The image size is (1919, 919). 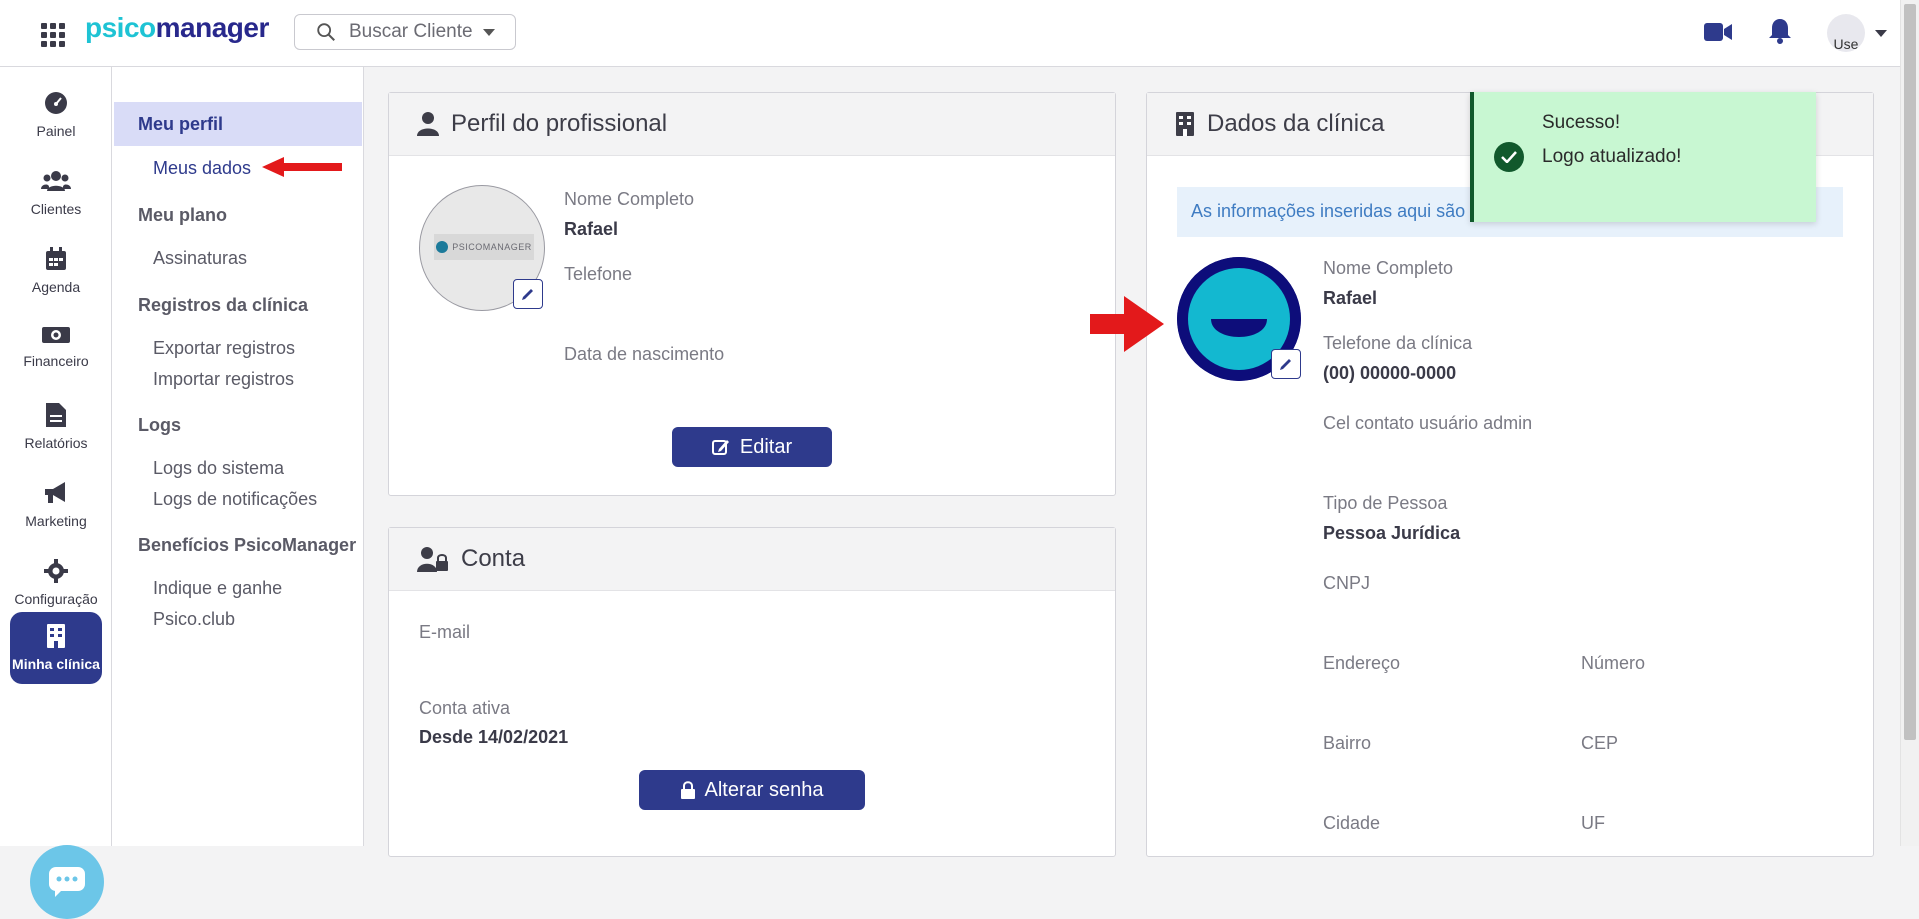 What do you see at coordinates (1388, 268) in the screenshot?
I see `clinic-nome-label: Nome Completo` at bounding box center [1388, 268].